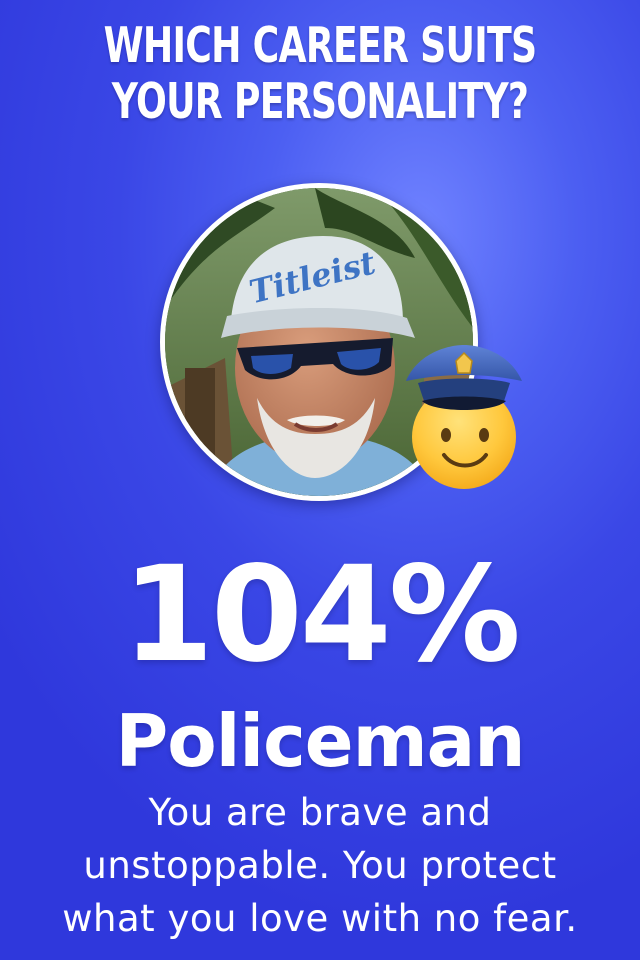  I want to click on career-result-title: Policeman, so click(320, 741).